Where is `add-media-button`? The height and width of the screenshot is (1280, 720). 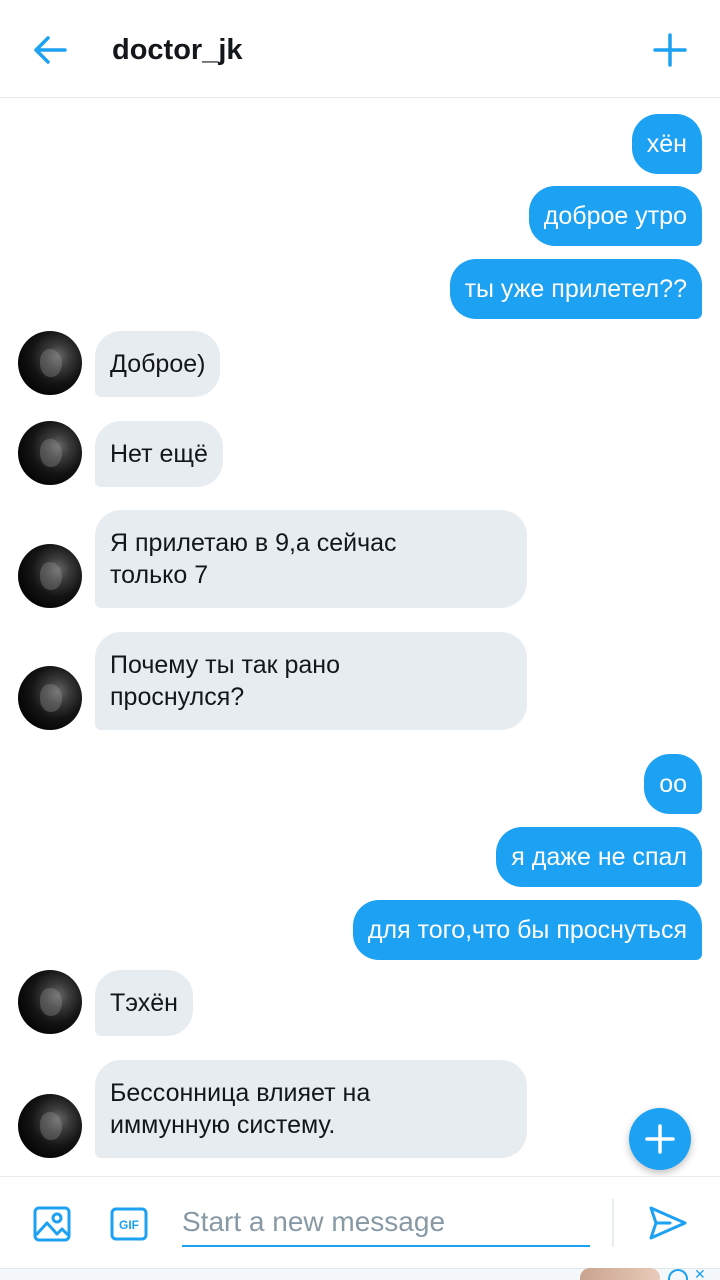 add-media-button is located at coordinates (52, 1224).